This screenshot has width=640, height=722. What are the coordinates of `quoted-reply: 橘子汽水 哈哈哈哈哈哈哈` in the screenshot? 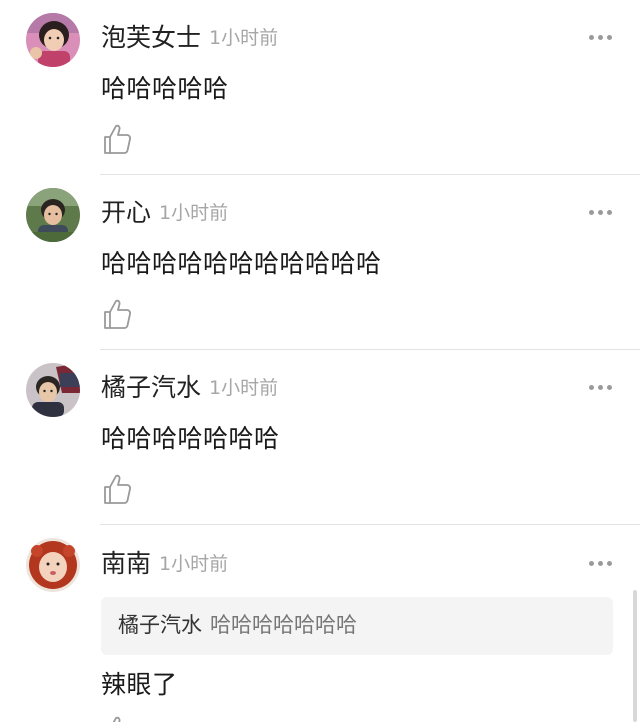 It's located at (357, 626).